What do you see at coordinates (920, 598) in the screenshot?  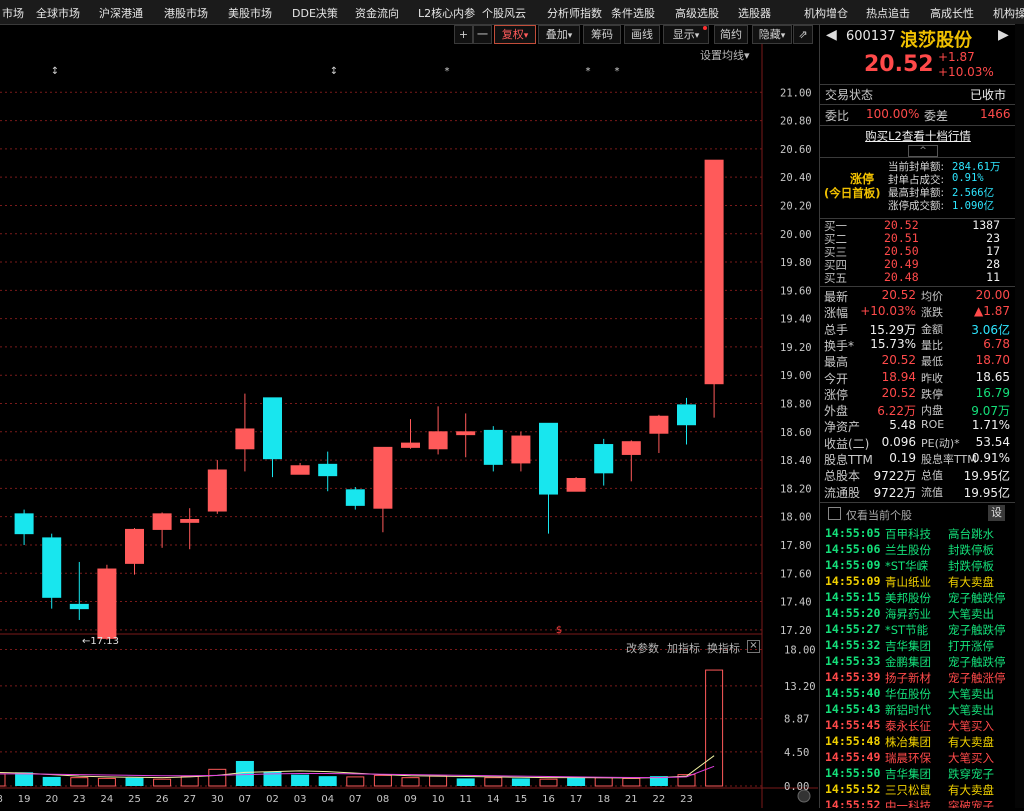 I see `ticker-row: 14:55:15 美邦股份 宠子触跌停` at bounding box center [920, 598].